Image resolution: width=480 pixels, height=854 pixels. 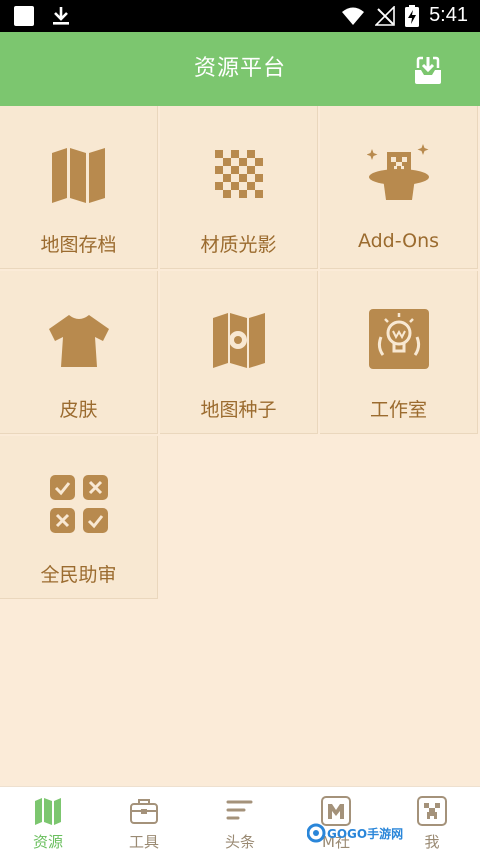 I want to click on category-map-archive: 地图存档, so click(x=79, y=187).